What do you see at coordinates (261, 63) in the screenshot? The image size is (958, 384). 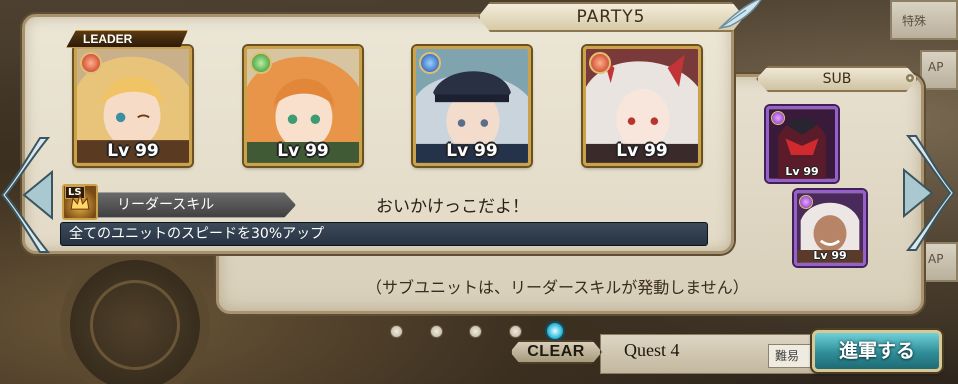 I see `wind-element-icon` at bounding box center [261, 63].